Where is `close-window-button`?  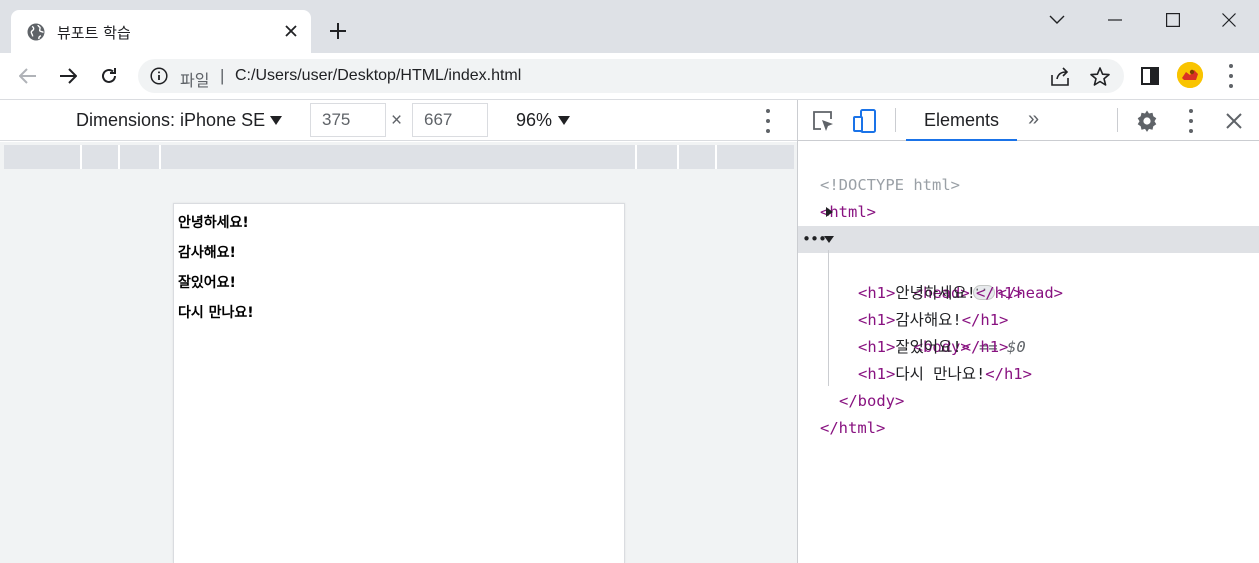
close-window-button is located at coordinates (1229, 20).